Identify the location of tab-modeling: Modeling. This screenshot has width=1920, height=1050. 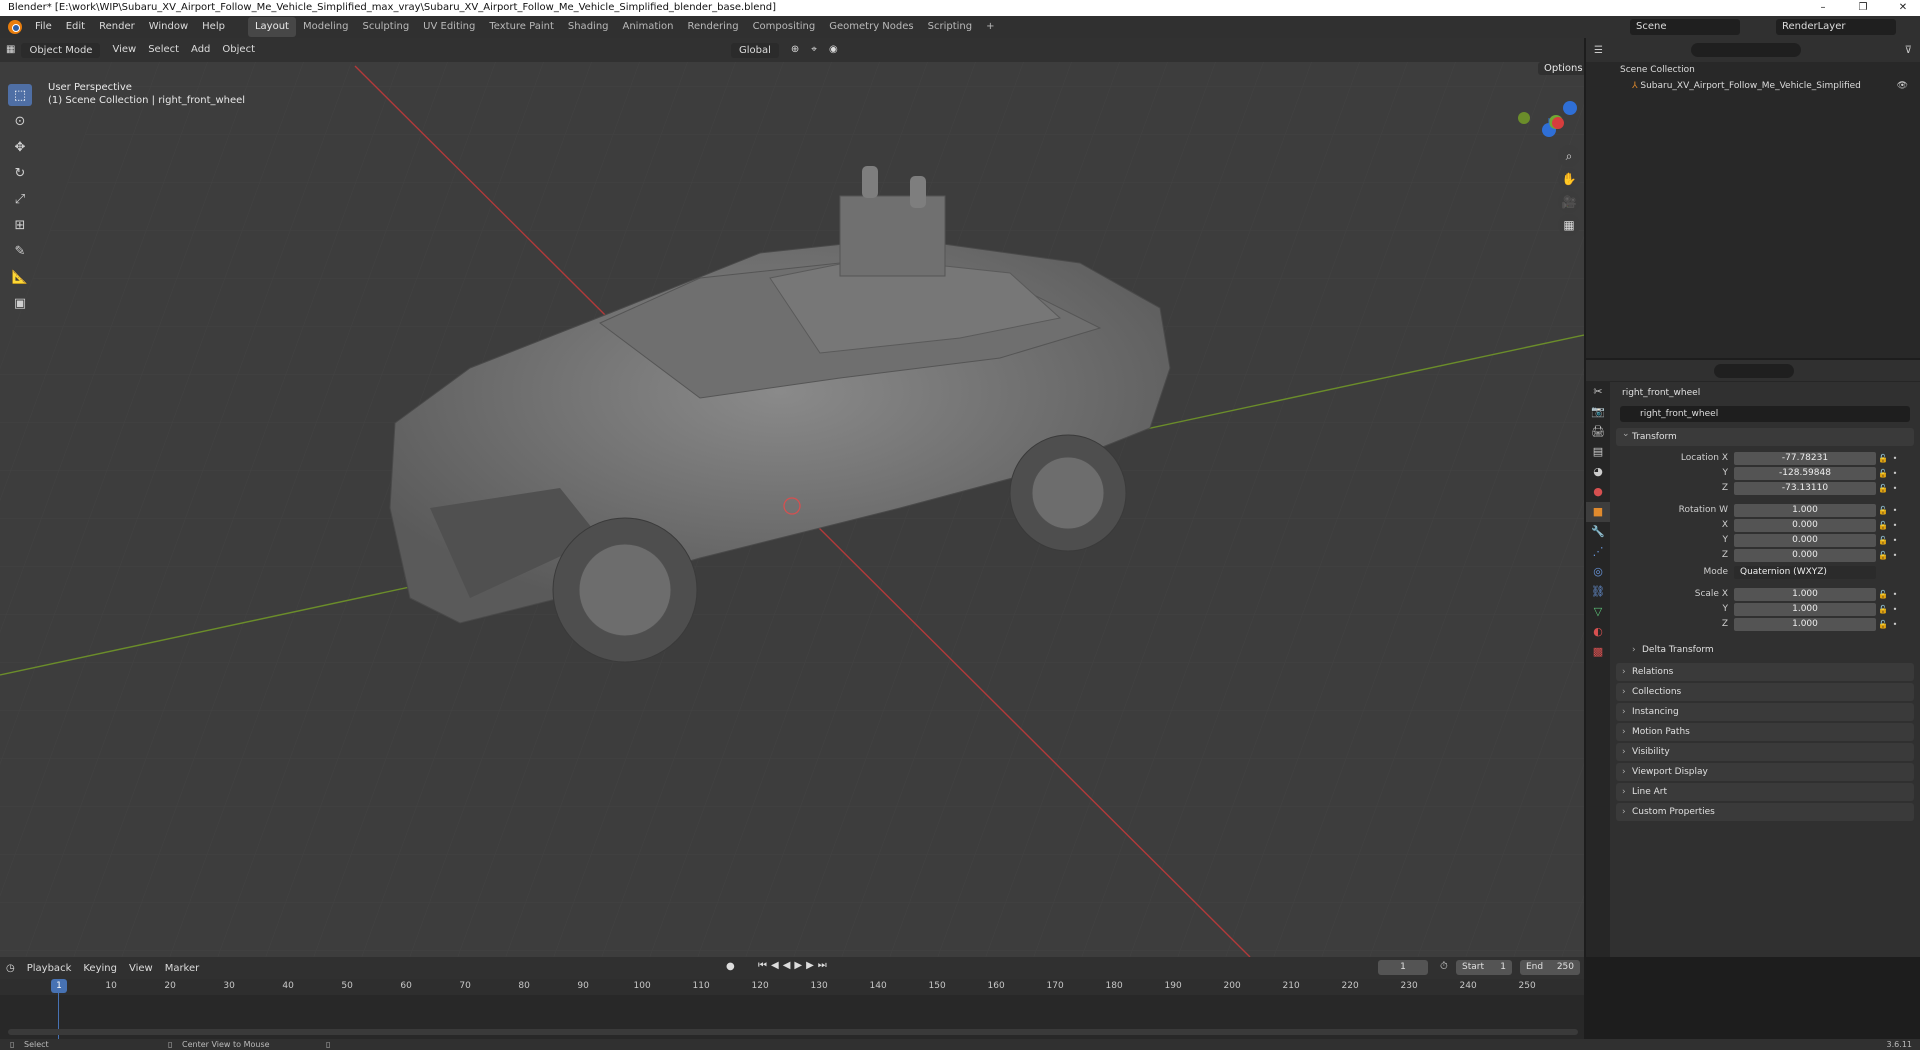
(326, 27).